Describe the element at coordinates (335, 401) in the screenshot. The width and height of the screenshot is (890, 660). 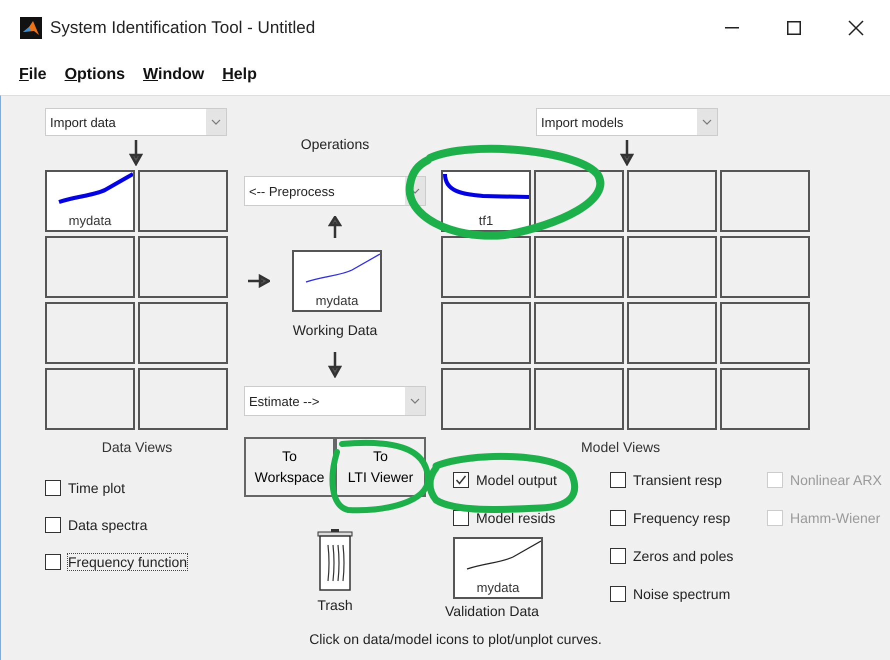
I see `estimate-dropdown: Estimate -->` at that location.